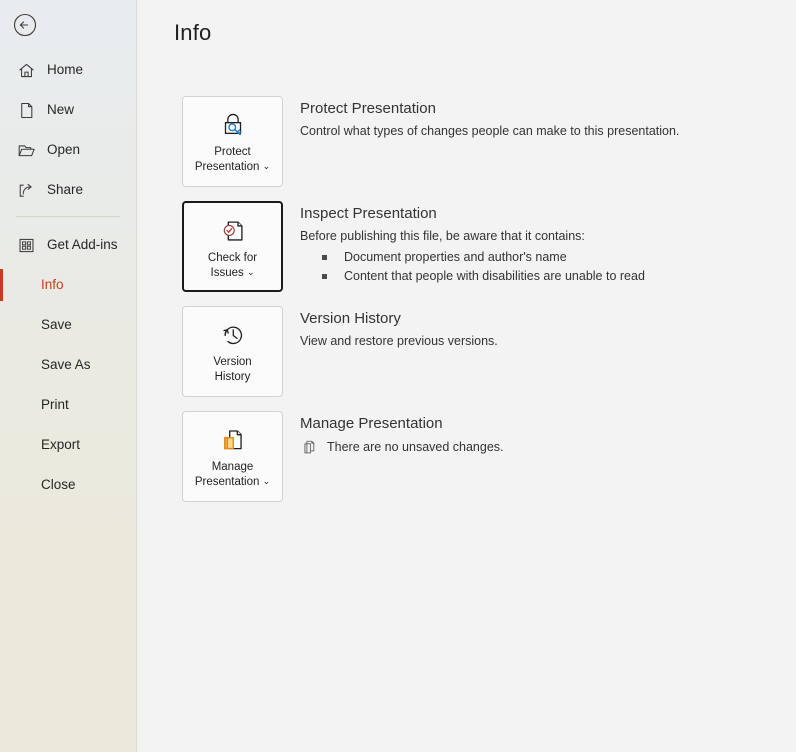 The width and height of the screenshot is (796, 752). I want to click on sidebar-item-share: Share, so click(68, 190).